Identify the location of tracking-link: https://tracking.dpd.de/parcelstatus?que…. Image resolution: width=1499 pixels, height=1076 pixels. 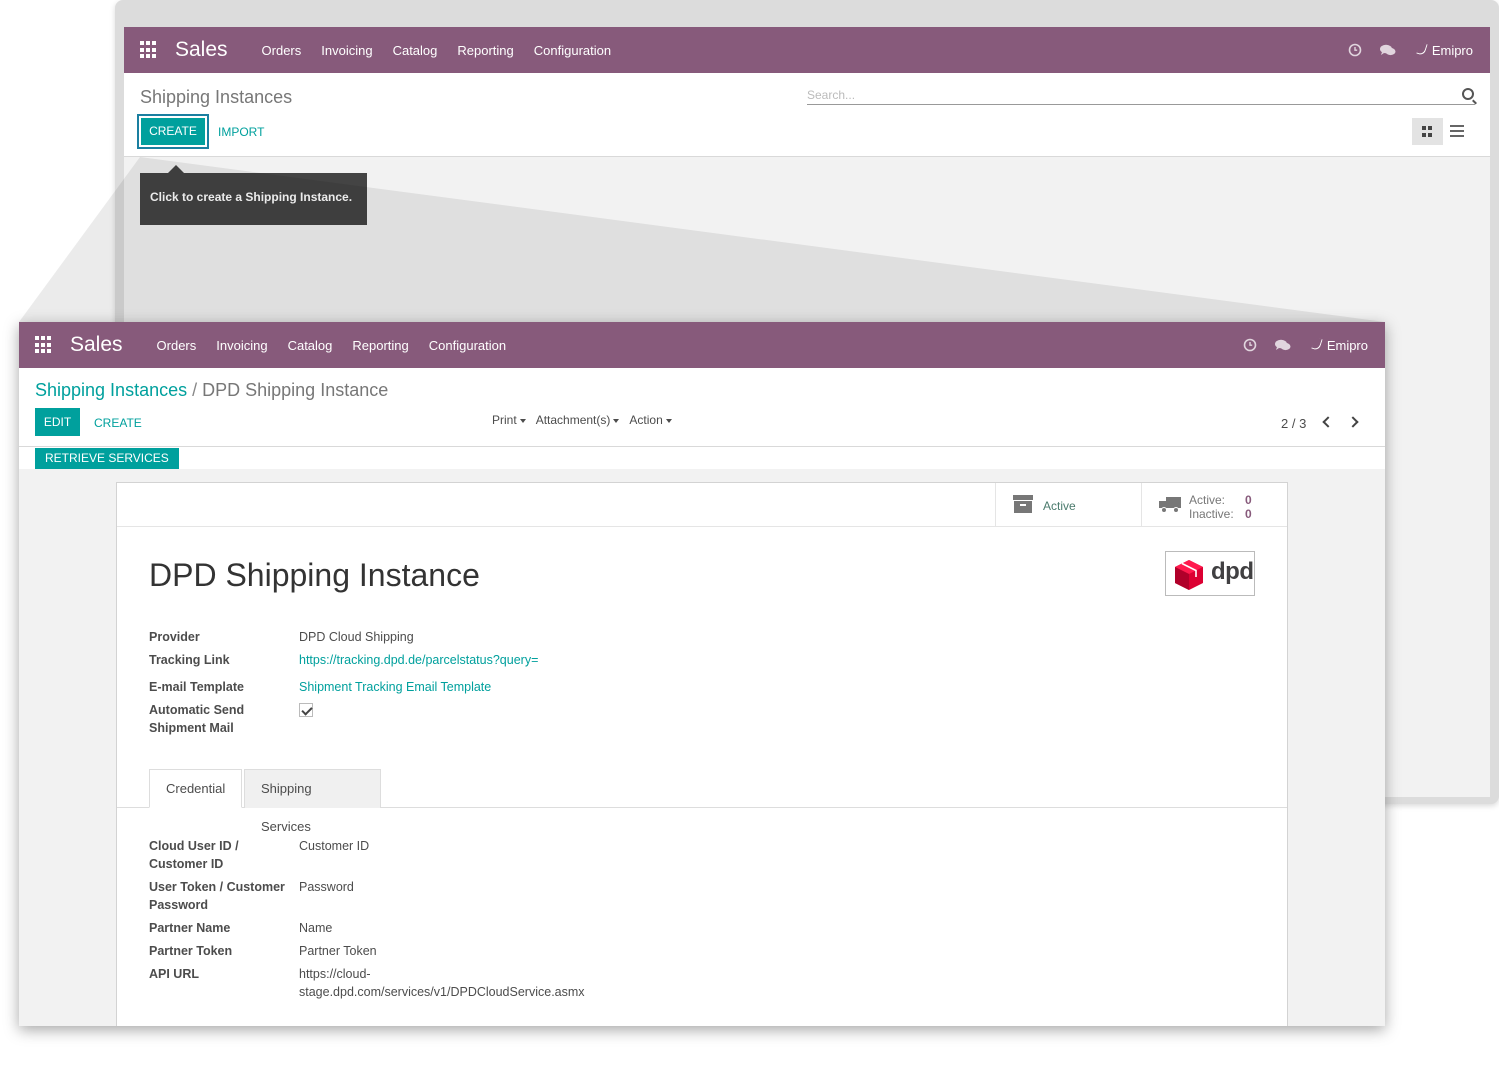
(479, 660).